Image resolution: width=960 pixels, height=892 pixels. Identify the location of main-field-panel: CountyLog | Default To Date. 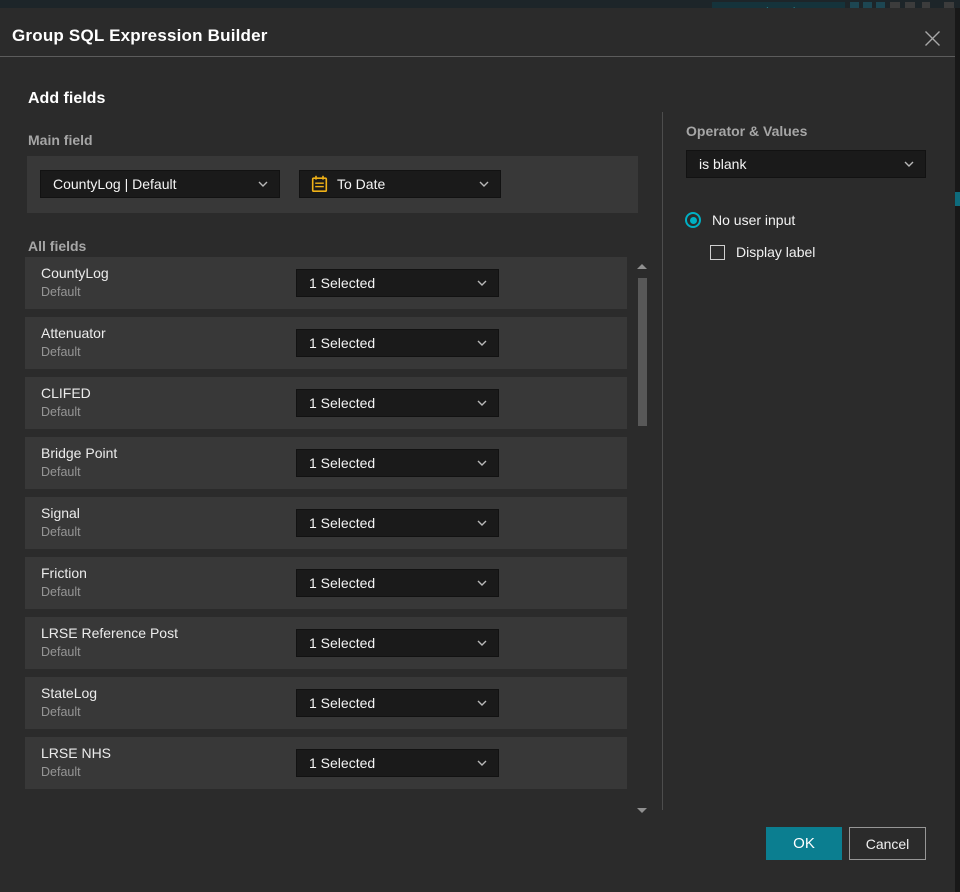
(332, 184).